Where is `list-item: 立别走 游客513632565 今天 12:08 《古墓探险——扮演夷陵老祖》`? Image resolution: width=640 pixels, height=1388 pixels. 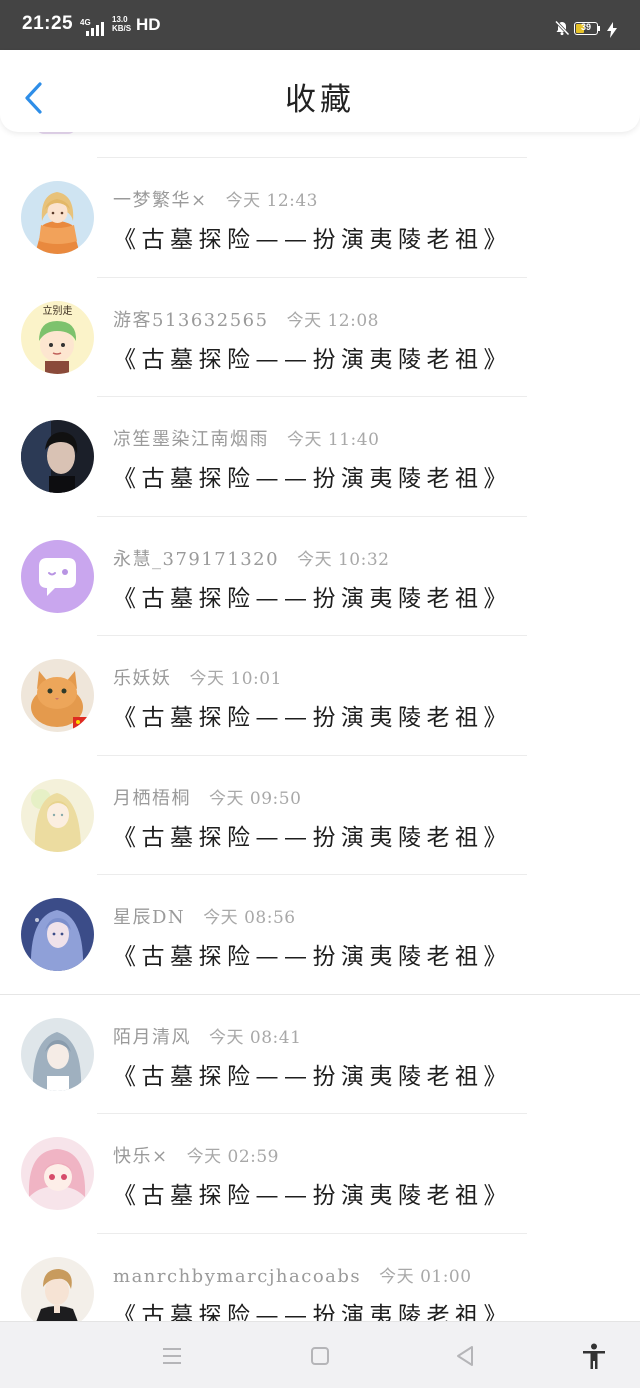
list-item: 立别走 游客513632565 今天 12:08 《古墓探险——扮演夷陵老祖》 is located at coordinates (320, 313).